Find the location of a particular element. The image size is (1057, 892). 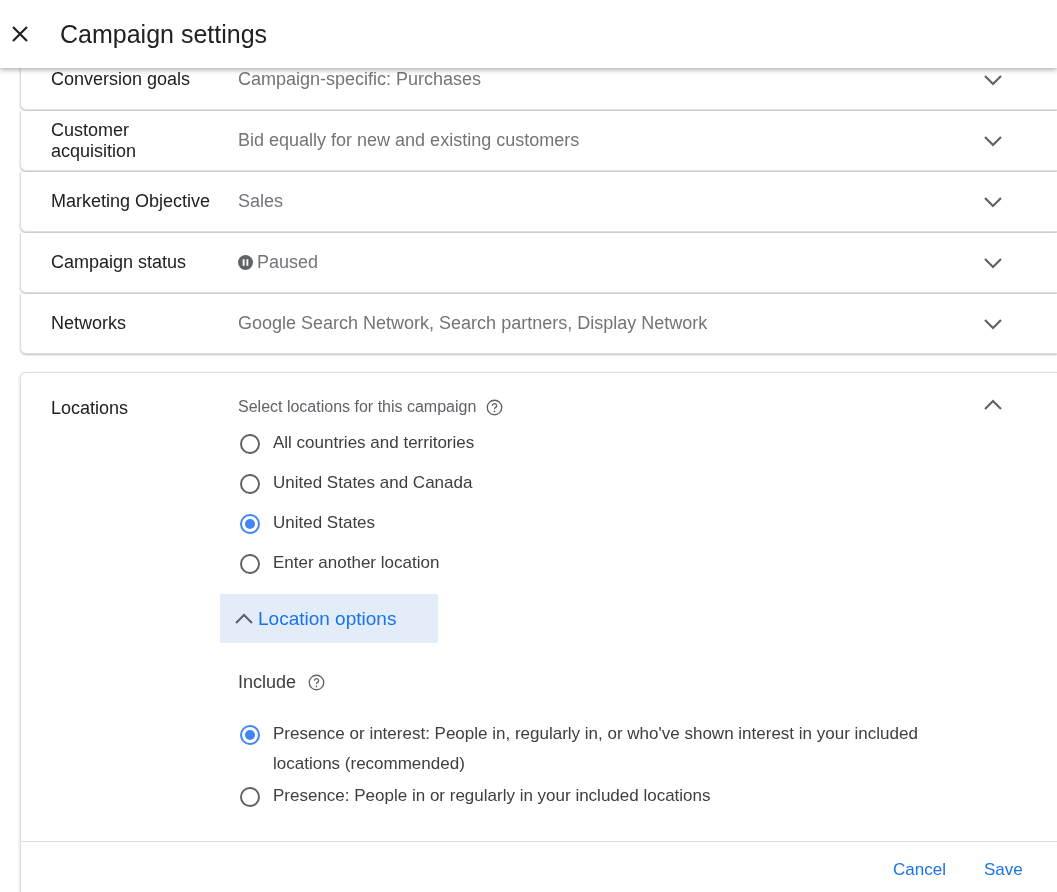

radio-label: Enter another location is located at coordinates (356, 563).